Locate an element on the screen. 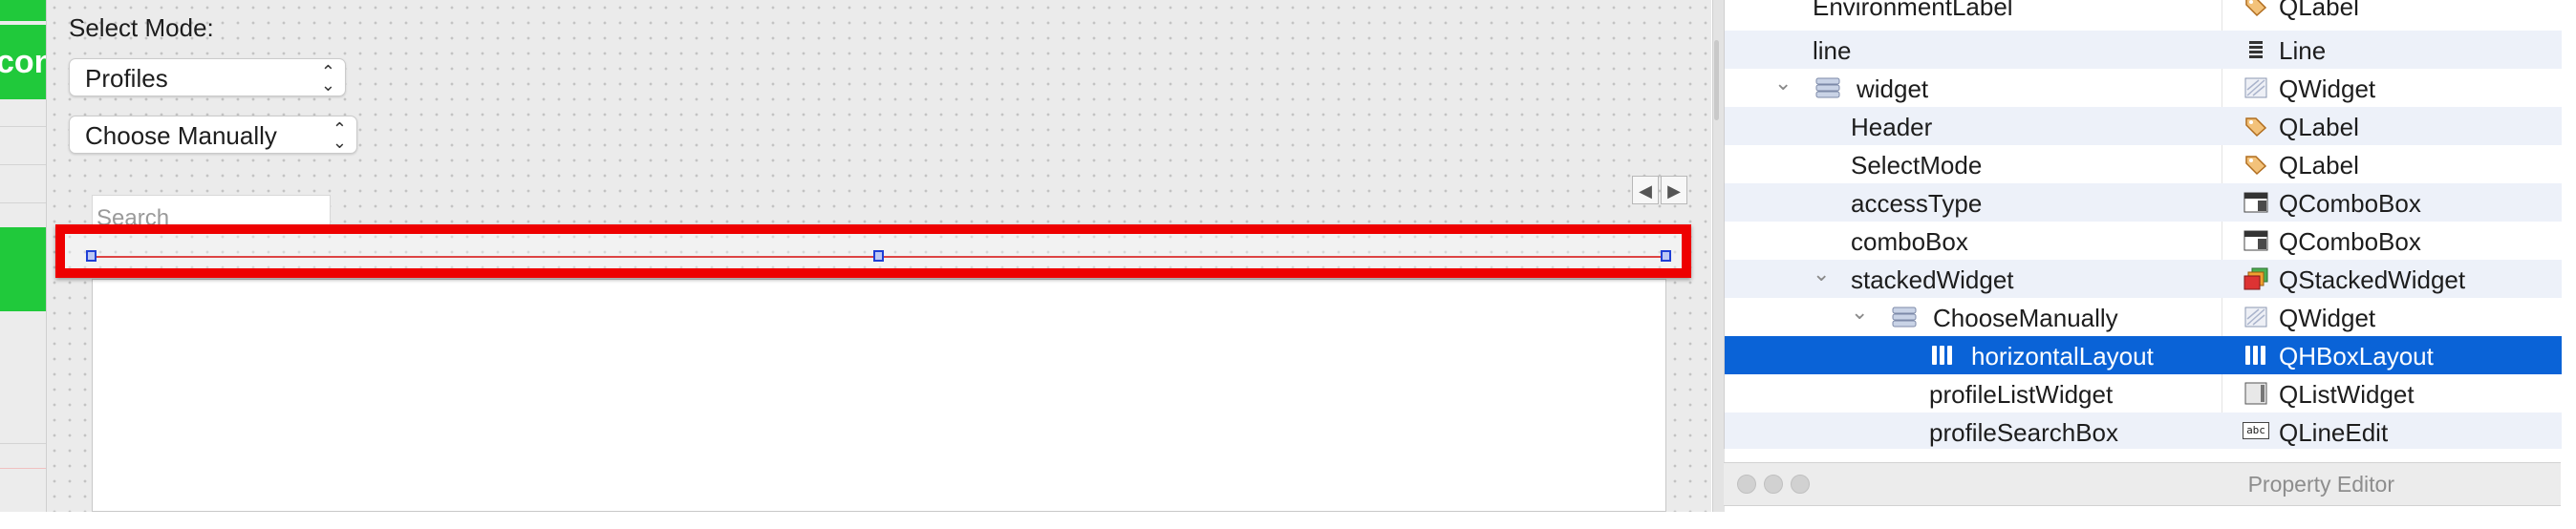 The width and height of the screenshot is (2576, 529). object-name: profileListWidget is located at coordinates (2021, 395).